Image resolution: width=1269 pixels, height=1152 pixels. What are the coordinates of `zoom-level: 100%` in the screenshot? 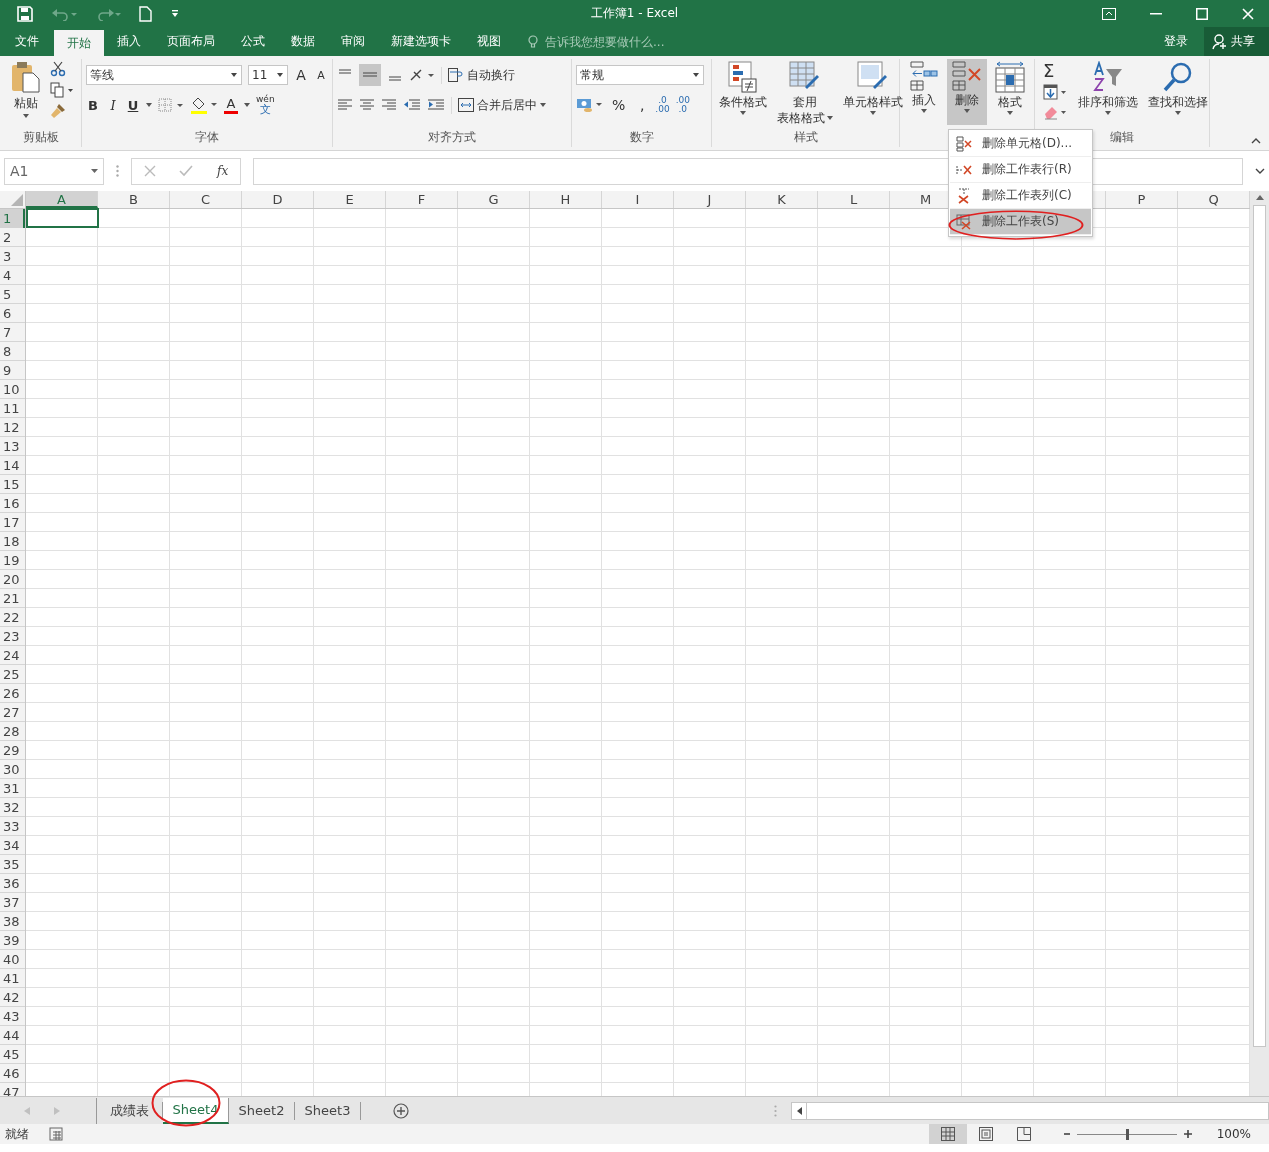 It's located at (1242, 1134).